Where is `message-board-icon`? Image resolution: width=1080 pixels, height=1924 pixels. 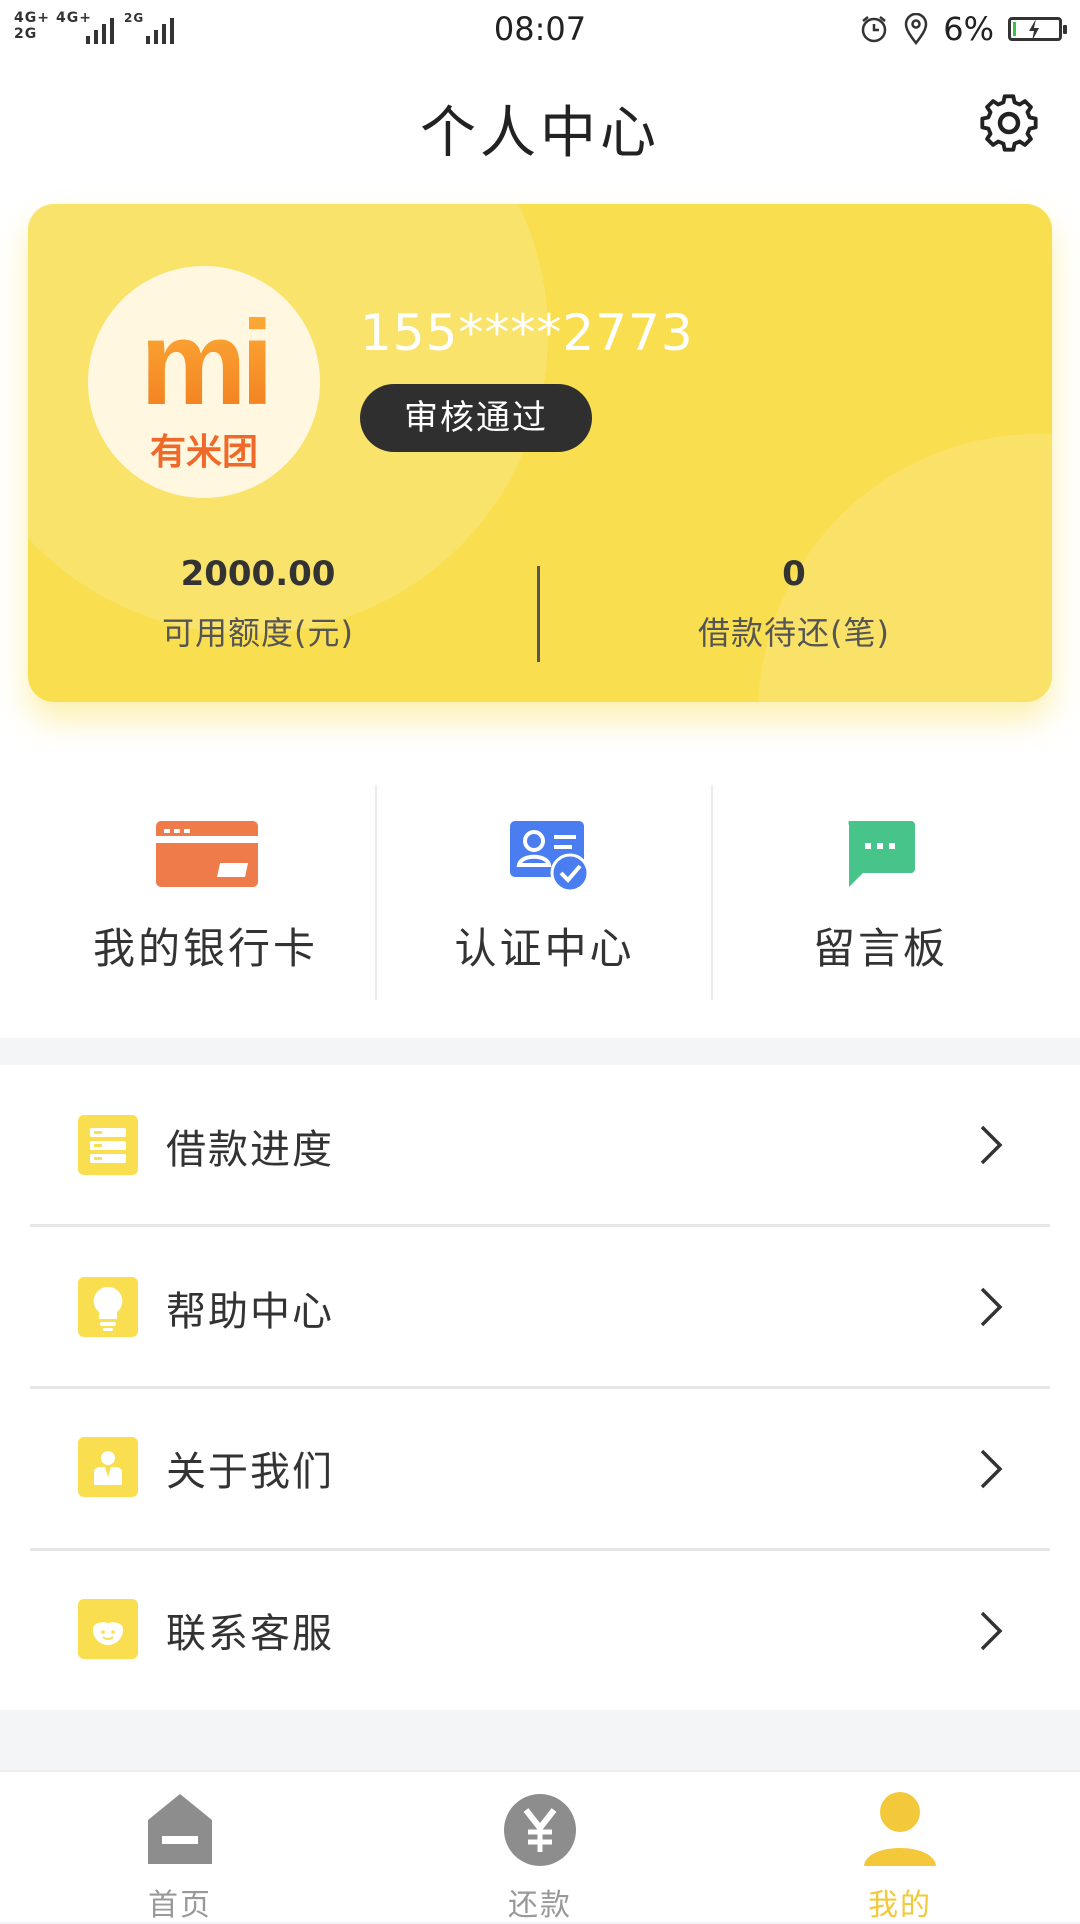
message-board-icon is located at coordinates (881, 854).